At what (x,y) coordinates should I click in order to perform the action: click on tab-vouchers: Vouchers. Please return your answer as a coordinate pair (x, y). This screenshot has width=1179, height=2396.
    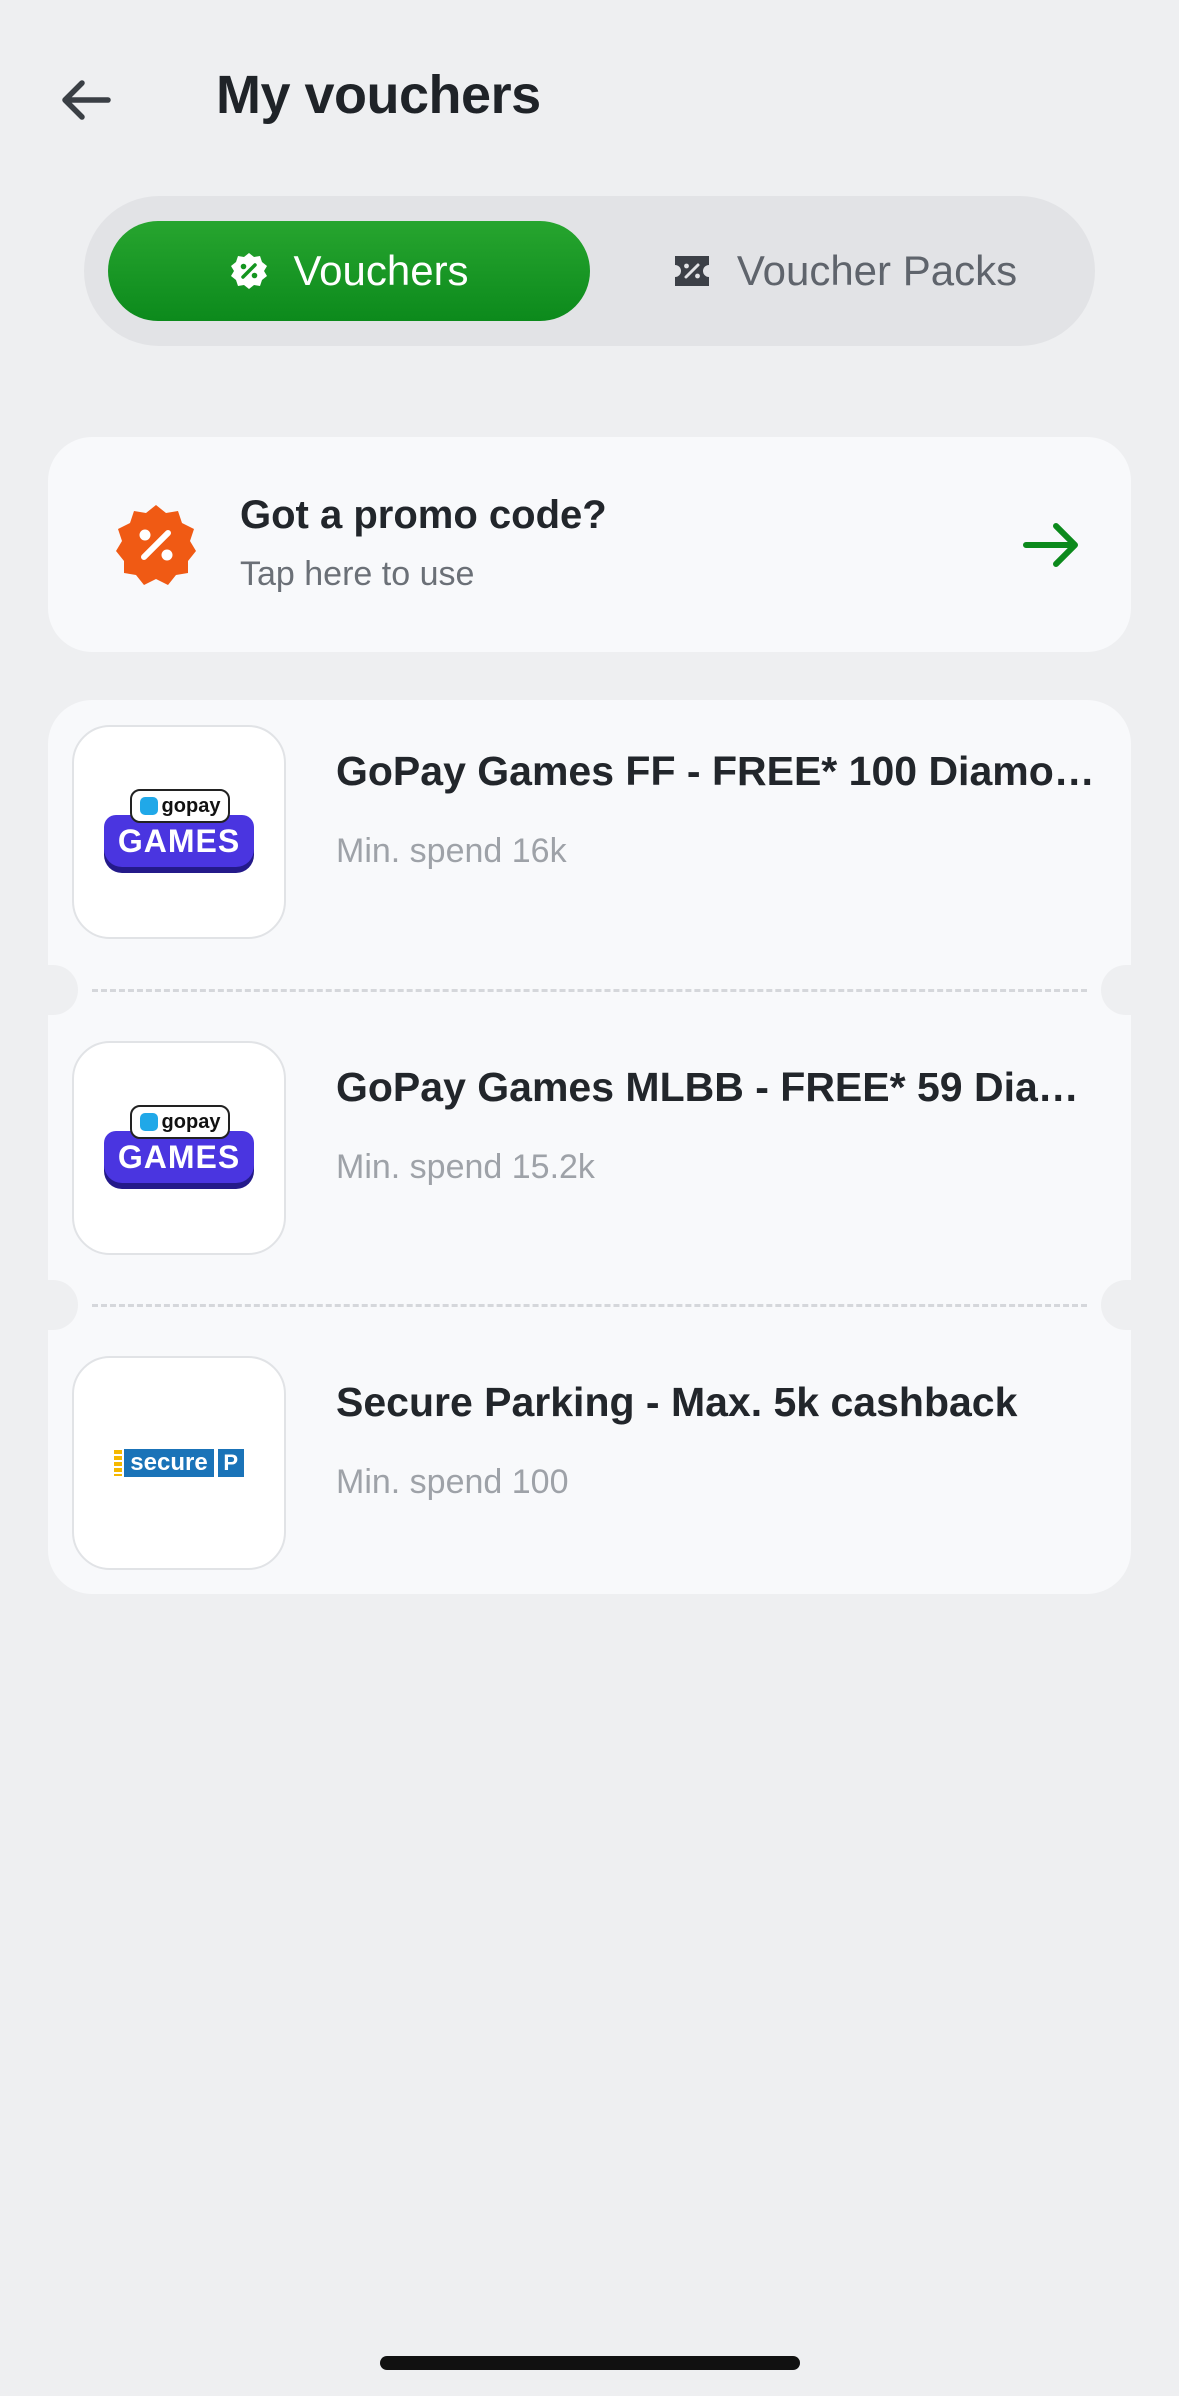
    Looking at the image, I should click on (349, 271).